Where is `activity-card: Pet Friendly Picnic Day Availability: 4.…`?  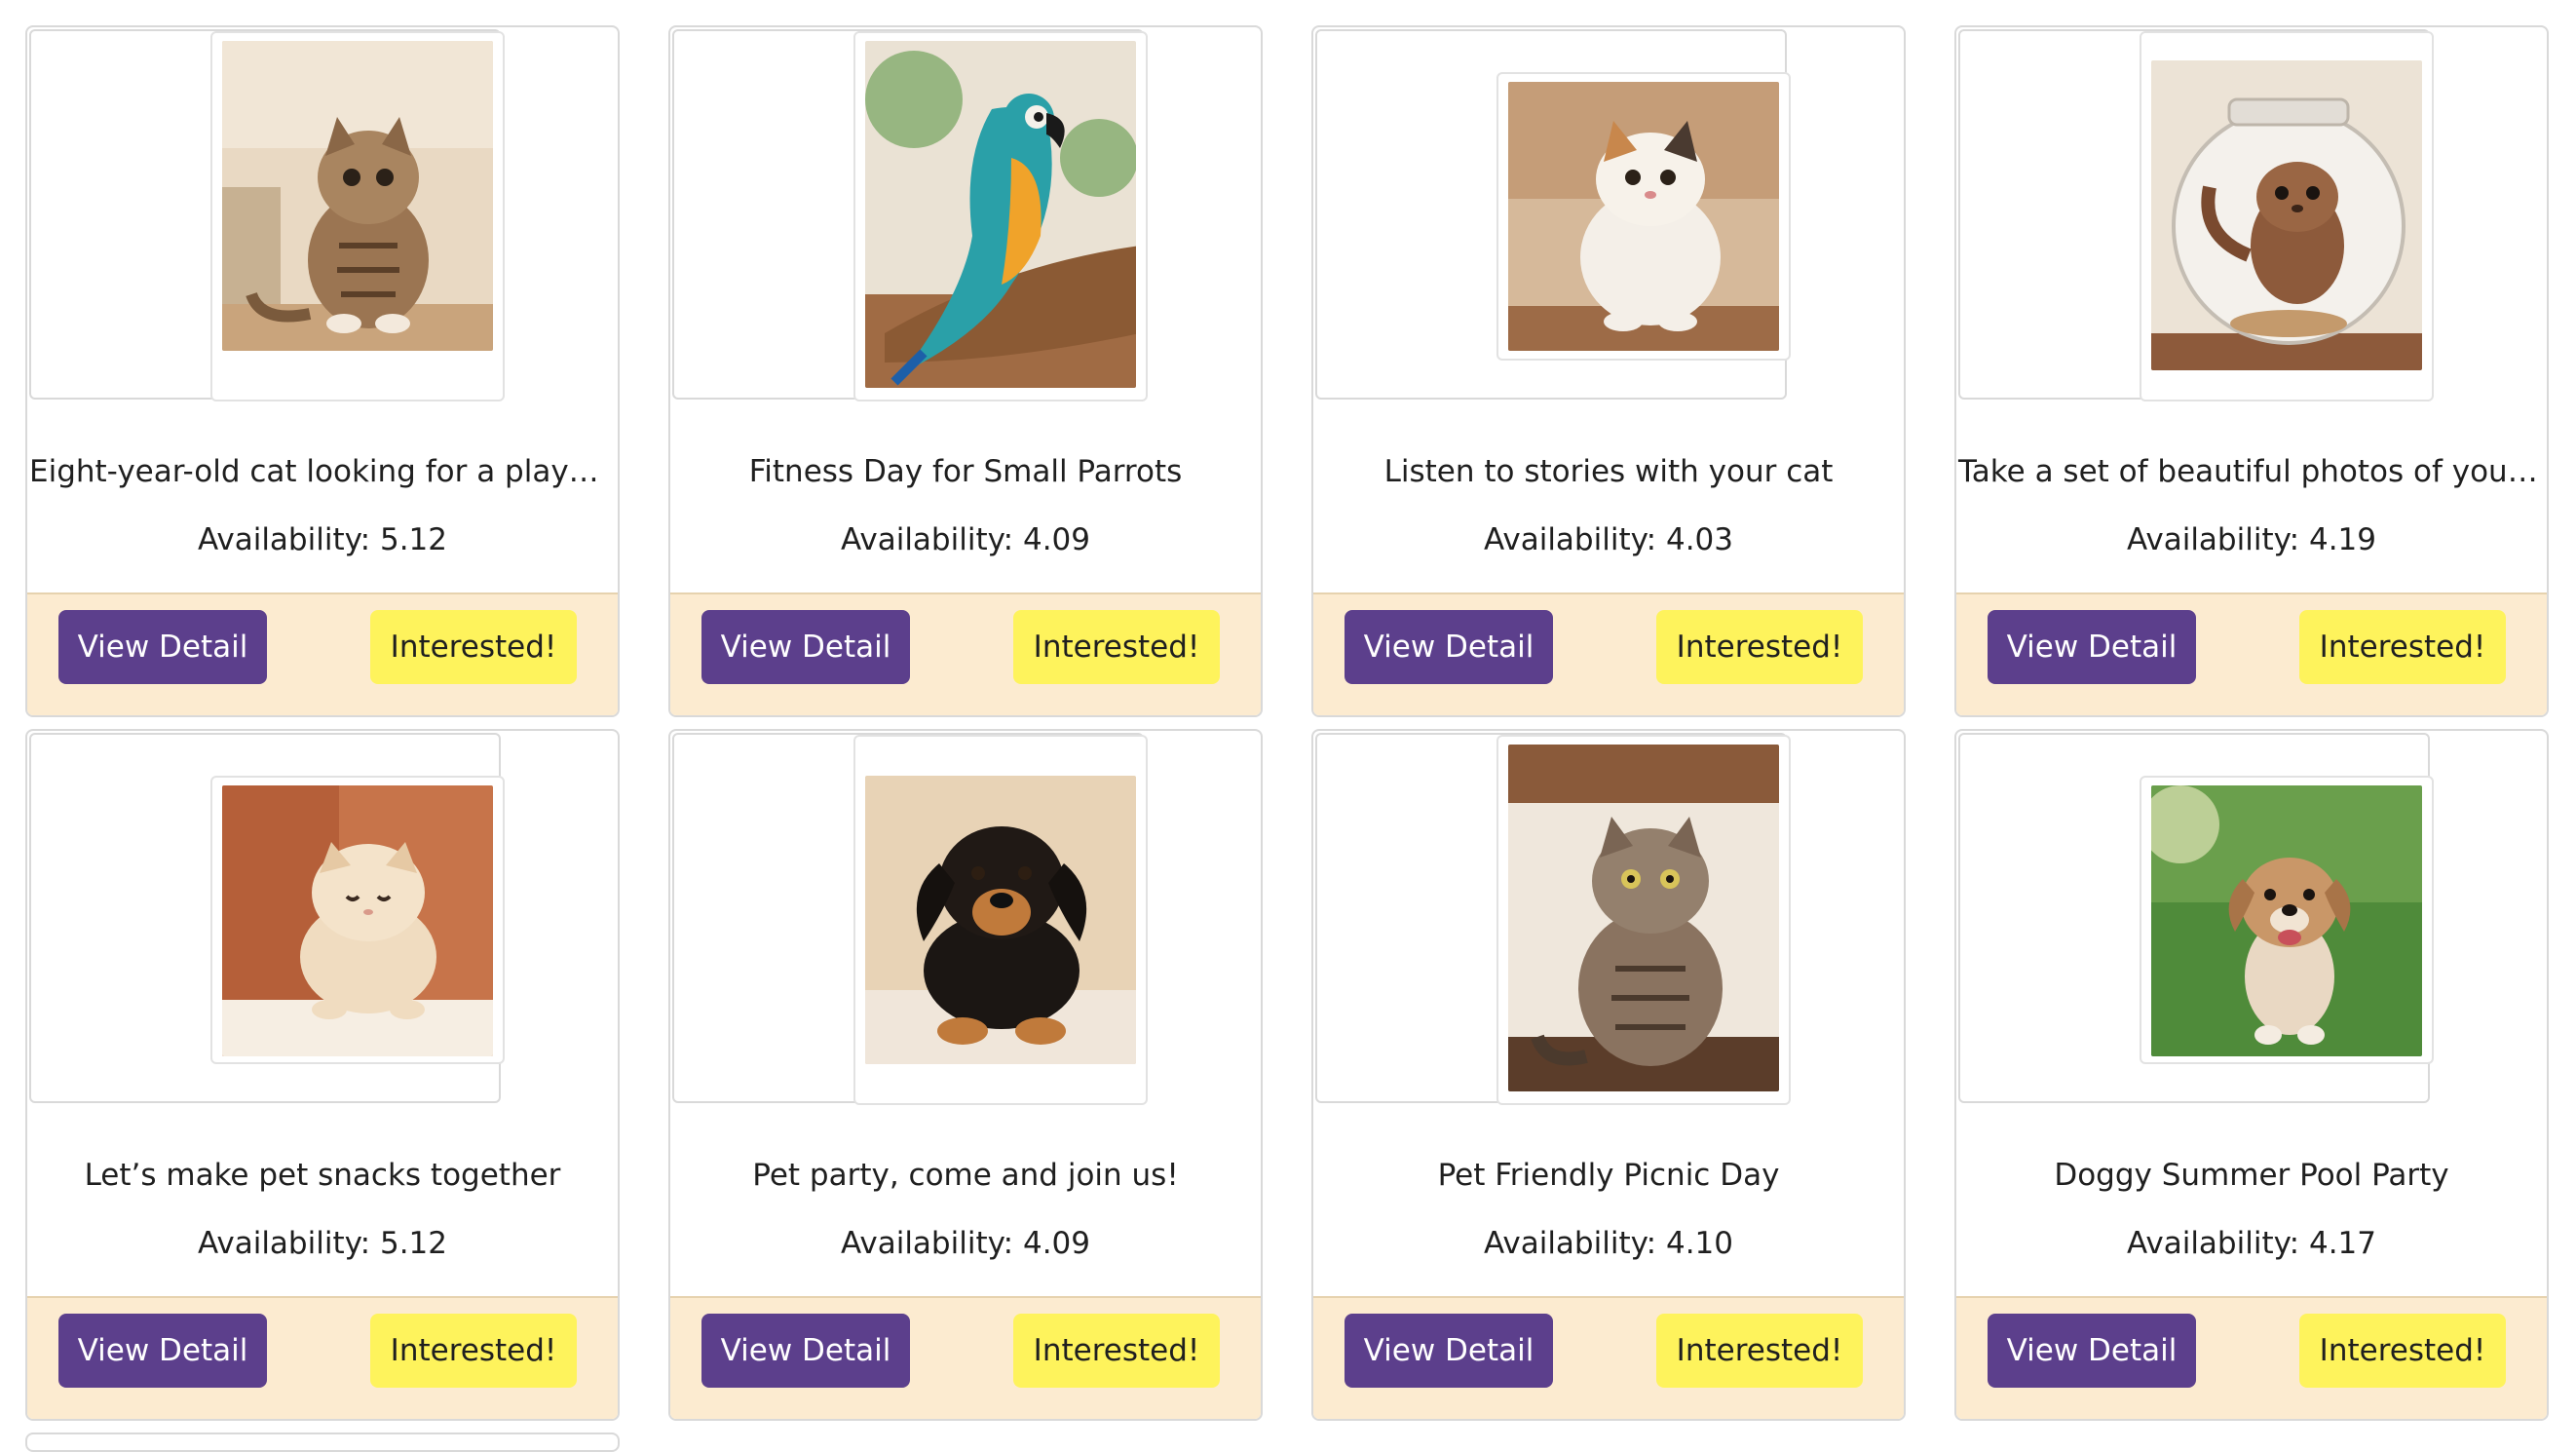 activity-card: Pet Friendly Picnic Day Availability: 4.… is located at coordinates (1608, 1075).